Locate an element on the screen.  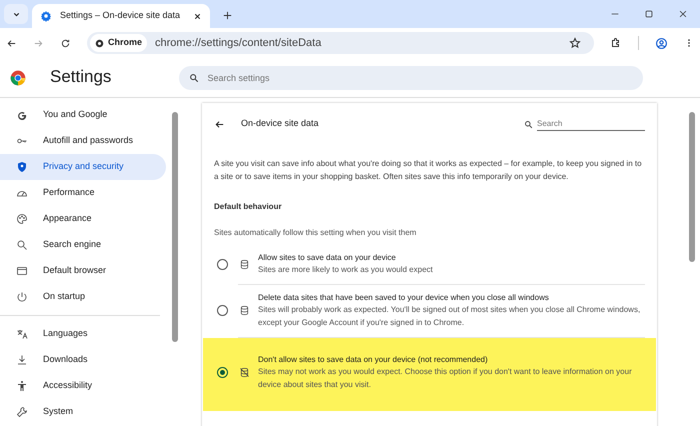
sidebar-item: Performance is located at coordinates (83, 193).